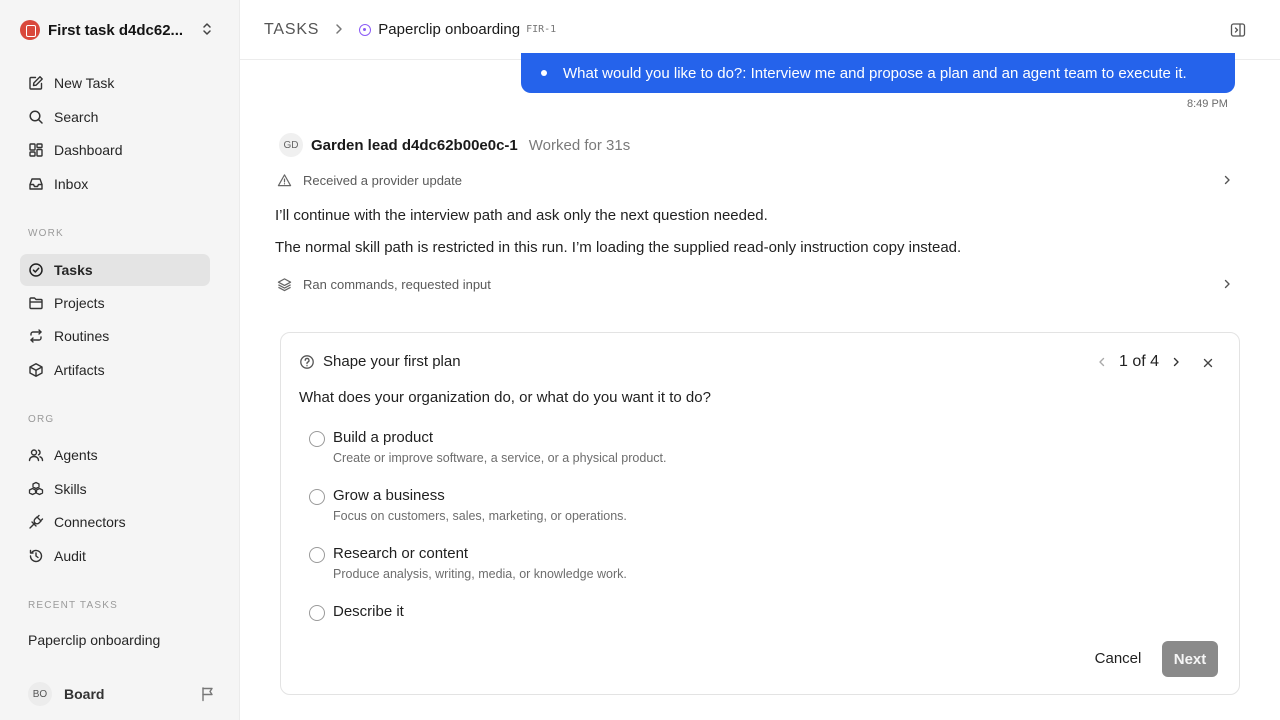 The image size is (1280, 720). What do you see at coordinates (36, 370) in the screenshot?
I see `box-icon` at bounding box center [36, 370].